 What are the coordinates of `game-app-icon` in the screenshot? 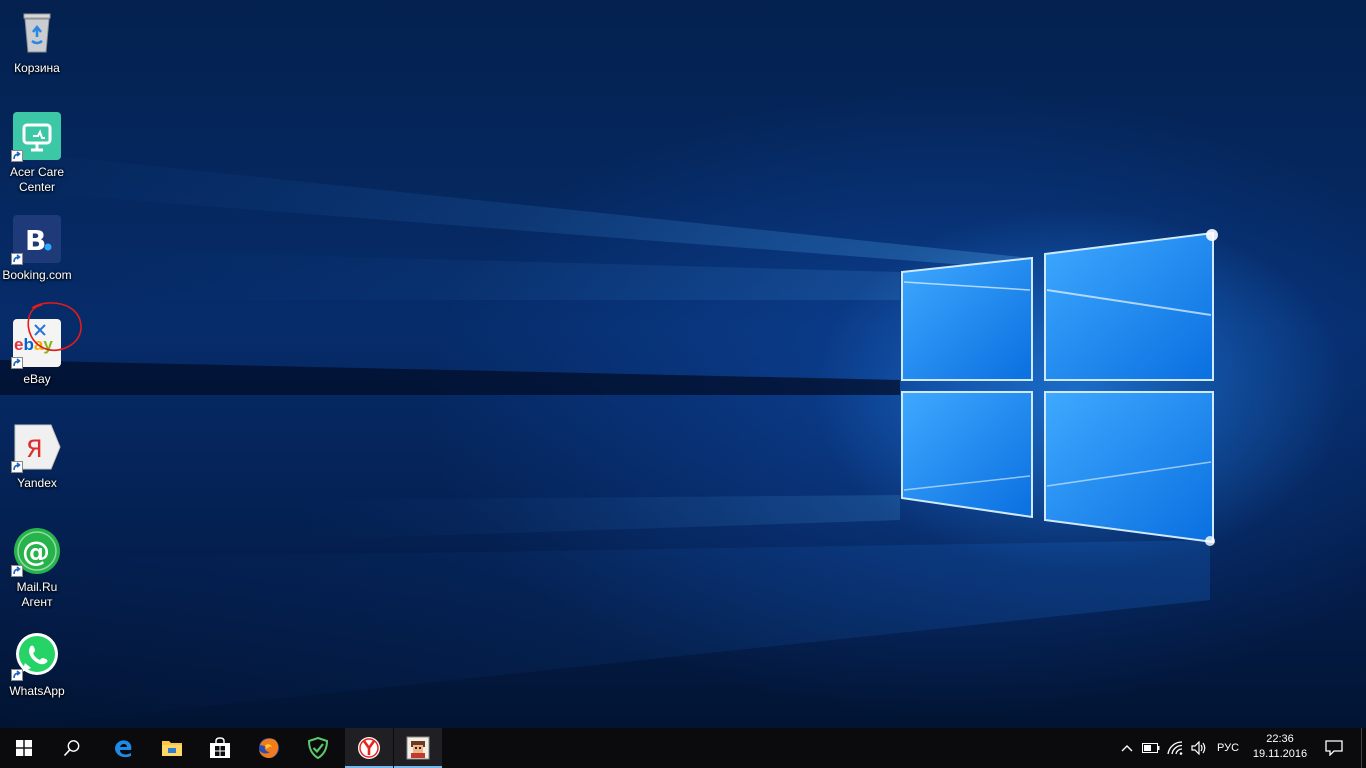 It's located at (418, 748).